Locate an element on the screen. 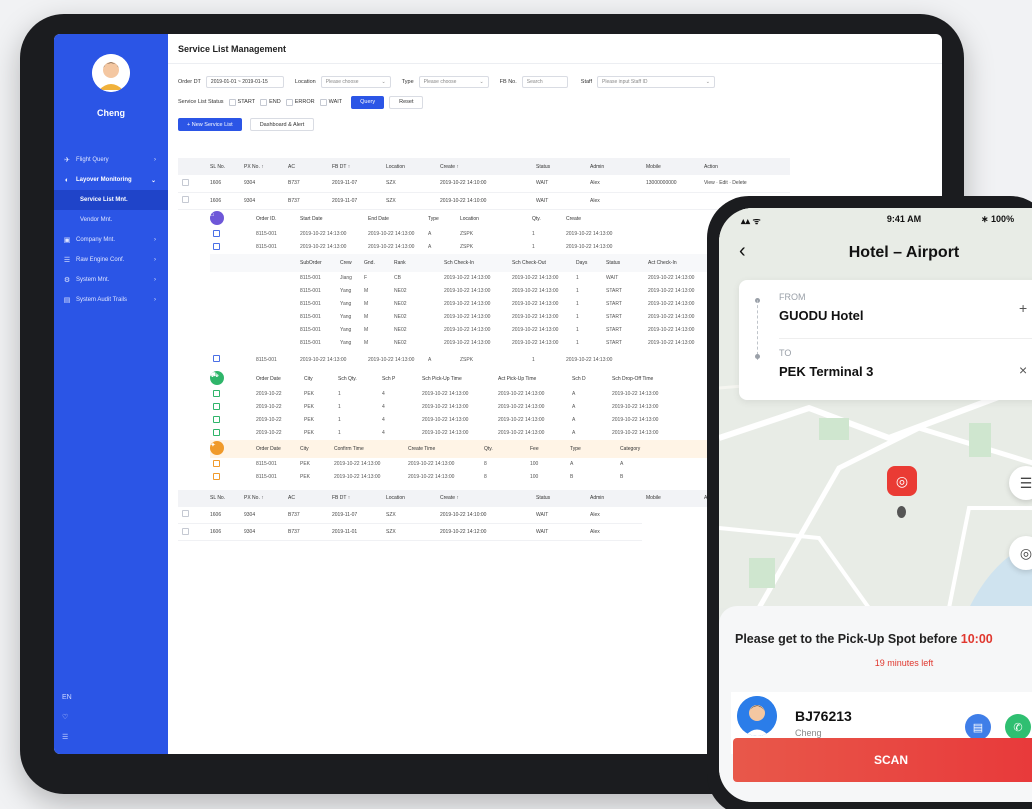 Image resolution: width=1032 pixels, height=809 pixels. dashboard-alert-button: Dashboard & Alert is located at coordinates (282, 124).